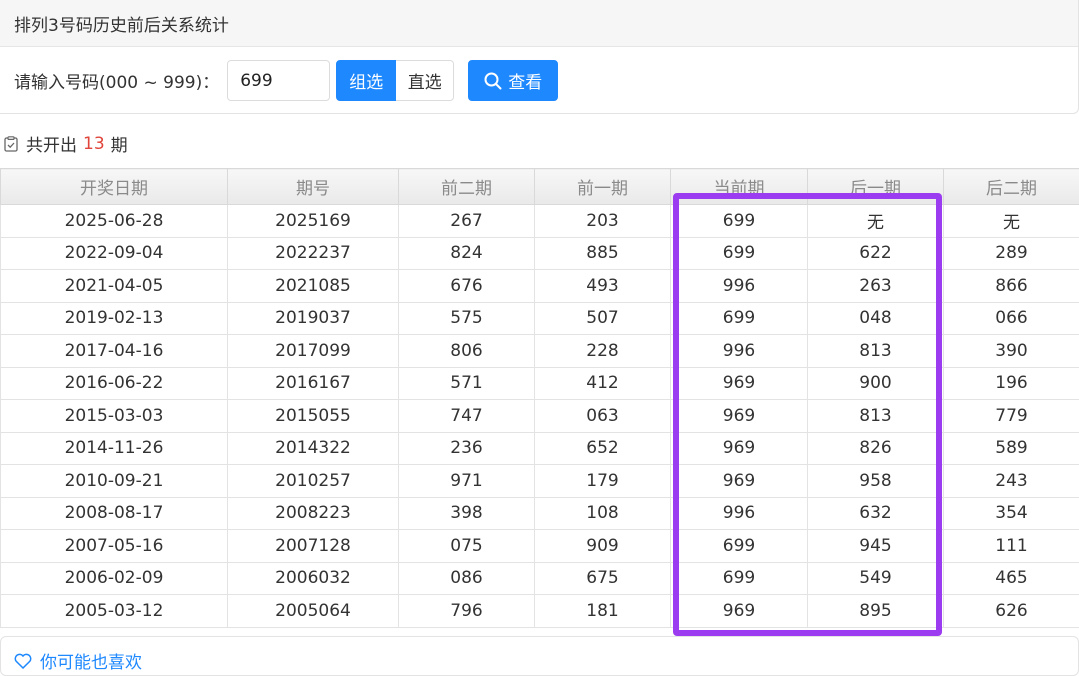  I want to click on table-cell: 2007-05-16, so click(114, 546).